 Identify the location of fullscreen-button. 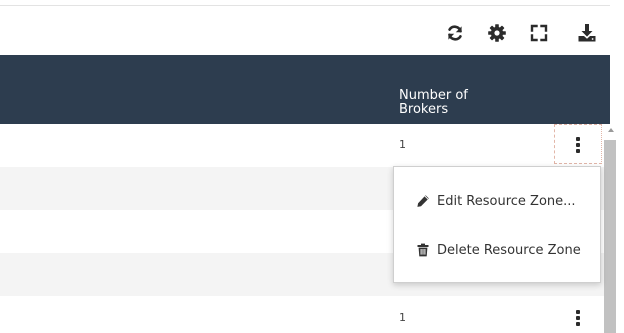
(539, 33).